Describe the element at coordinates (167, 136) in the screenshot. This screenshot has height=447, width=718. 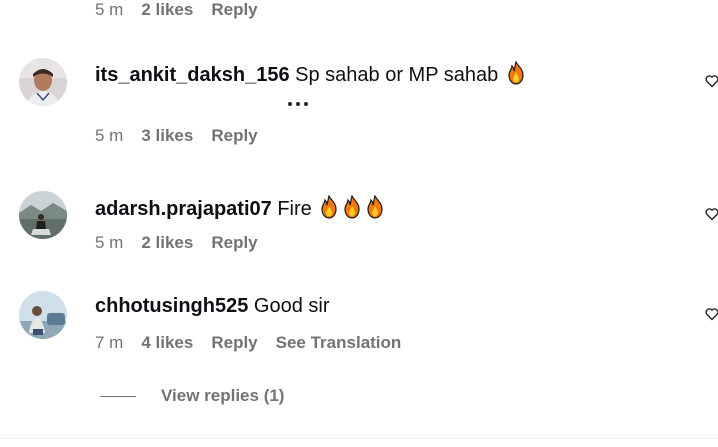
I see `likes-count-link: 3 likes` at that location.